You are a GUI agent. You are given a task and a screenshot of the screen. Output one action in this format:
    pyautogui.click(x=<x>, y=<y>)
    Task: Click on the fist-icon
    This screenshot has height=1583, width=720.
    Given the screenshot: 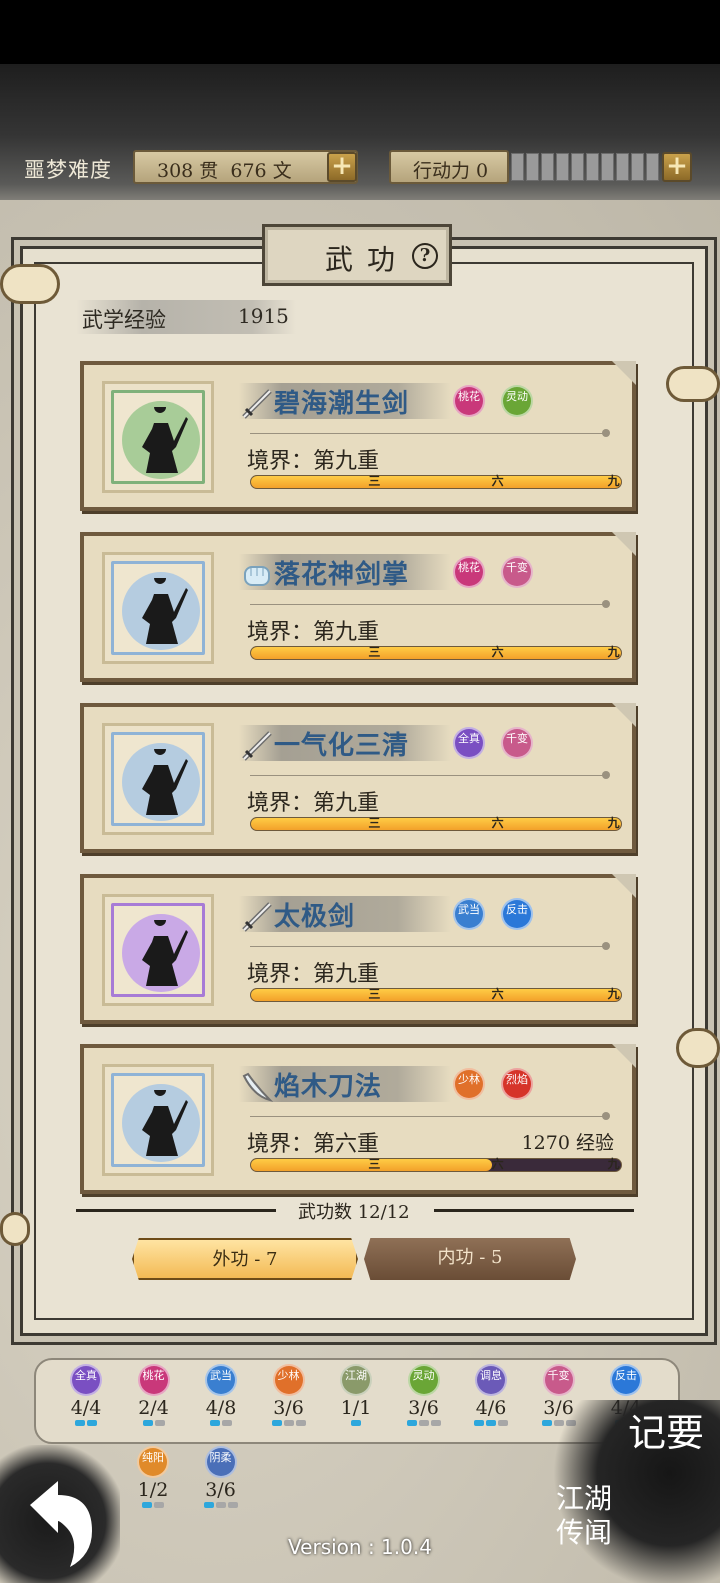 What is the action you would take?
    pyautogui.click(x=257, y=575)
    